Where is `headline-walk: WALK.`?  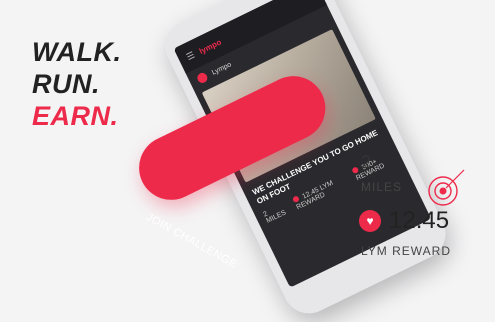 headline-walk: WALK. is located at coordinates (77, 52).